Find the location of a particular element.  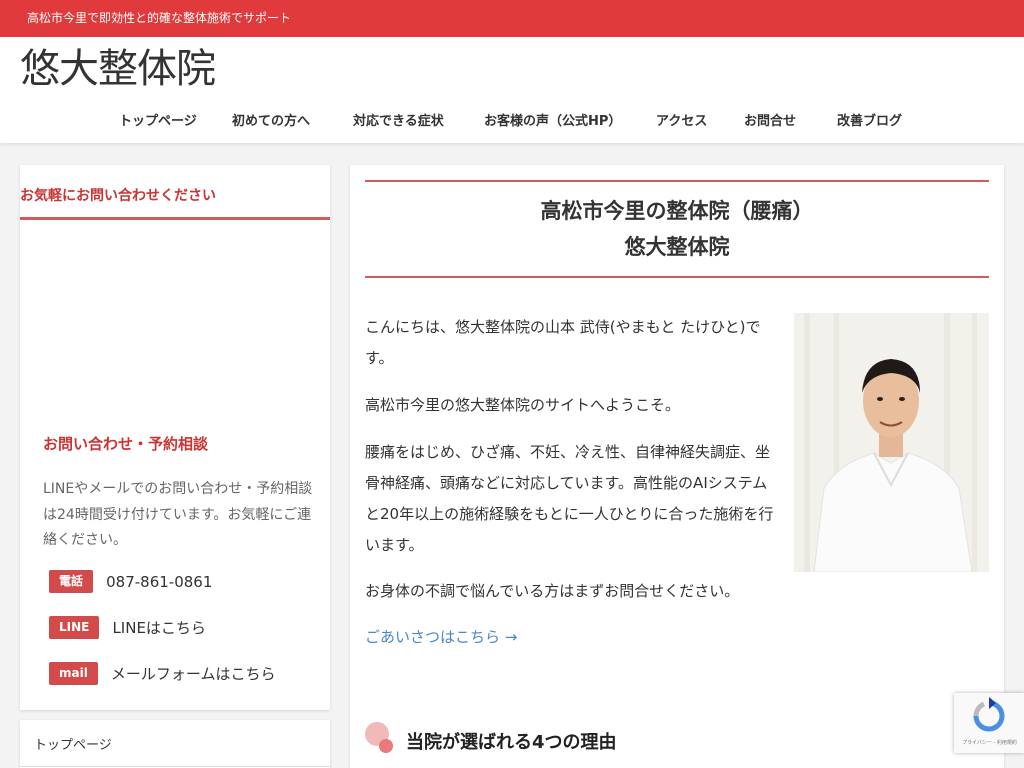

title-rule-bottom is located at coordinates (677, 277).